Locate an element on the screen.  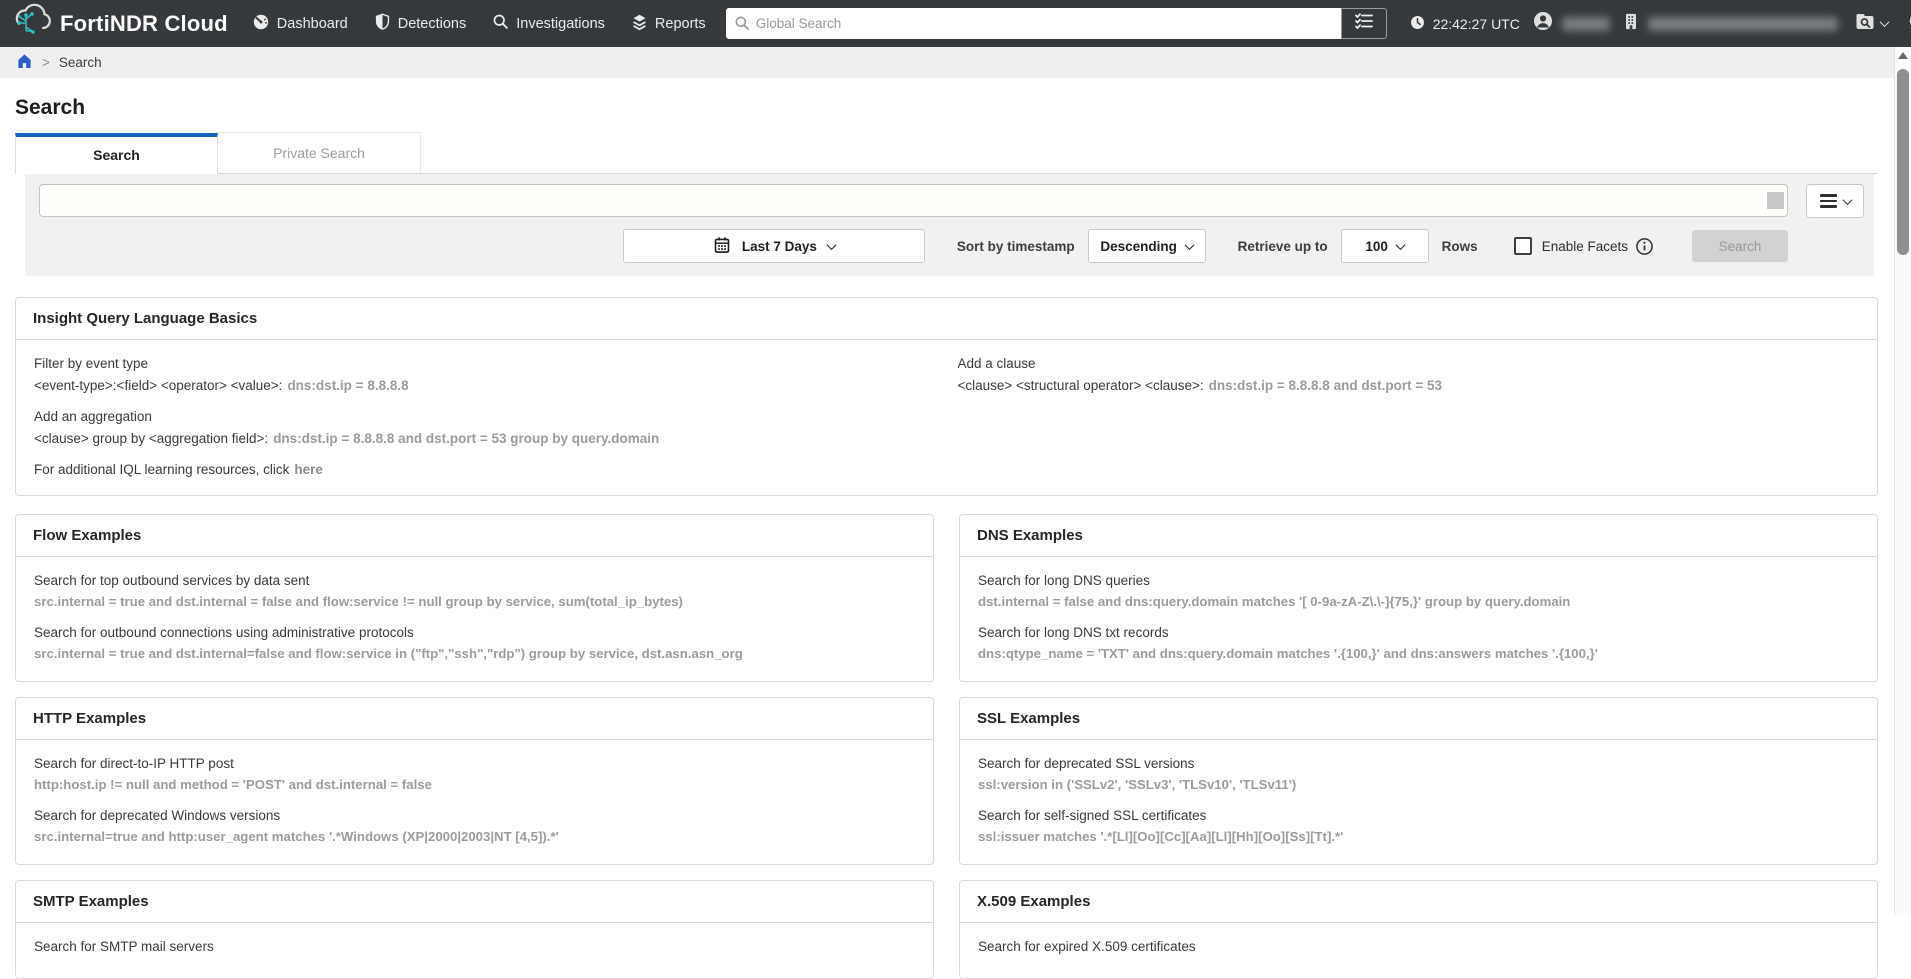
tab-private-search: Private Search is located at coordinates (319, 152).